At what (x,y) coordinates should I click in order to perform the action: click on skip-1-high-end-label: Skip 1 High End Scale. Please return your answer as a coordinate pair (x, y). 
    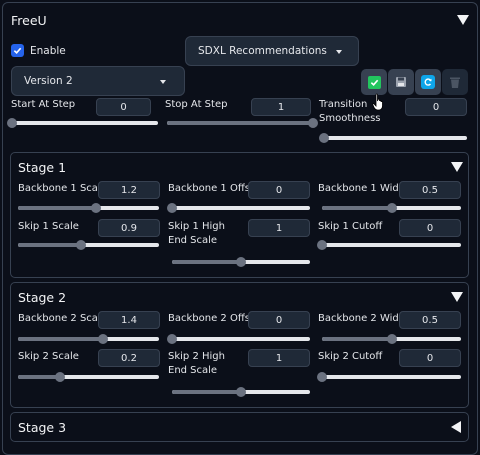
    Looking at the image, I should click on (196, 233).